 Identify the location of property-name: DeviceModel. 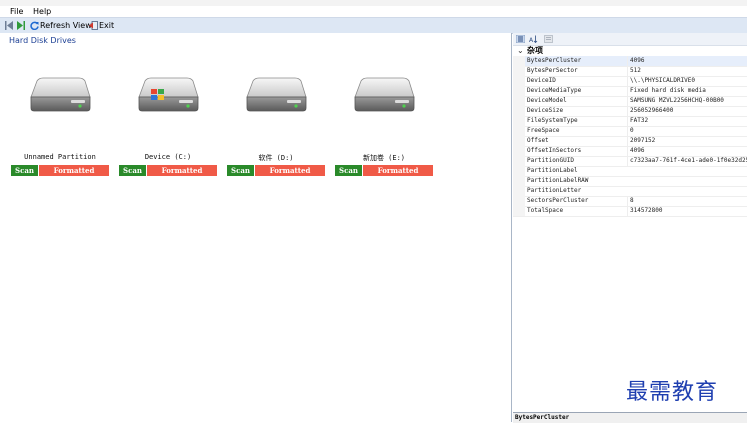
(547, 100).